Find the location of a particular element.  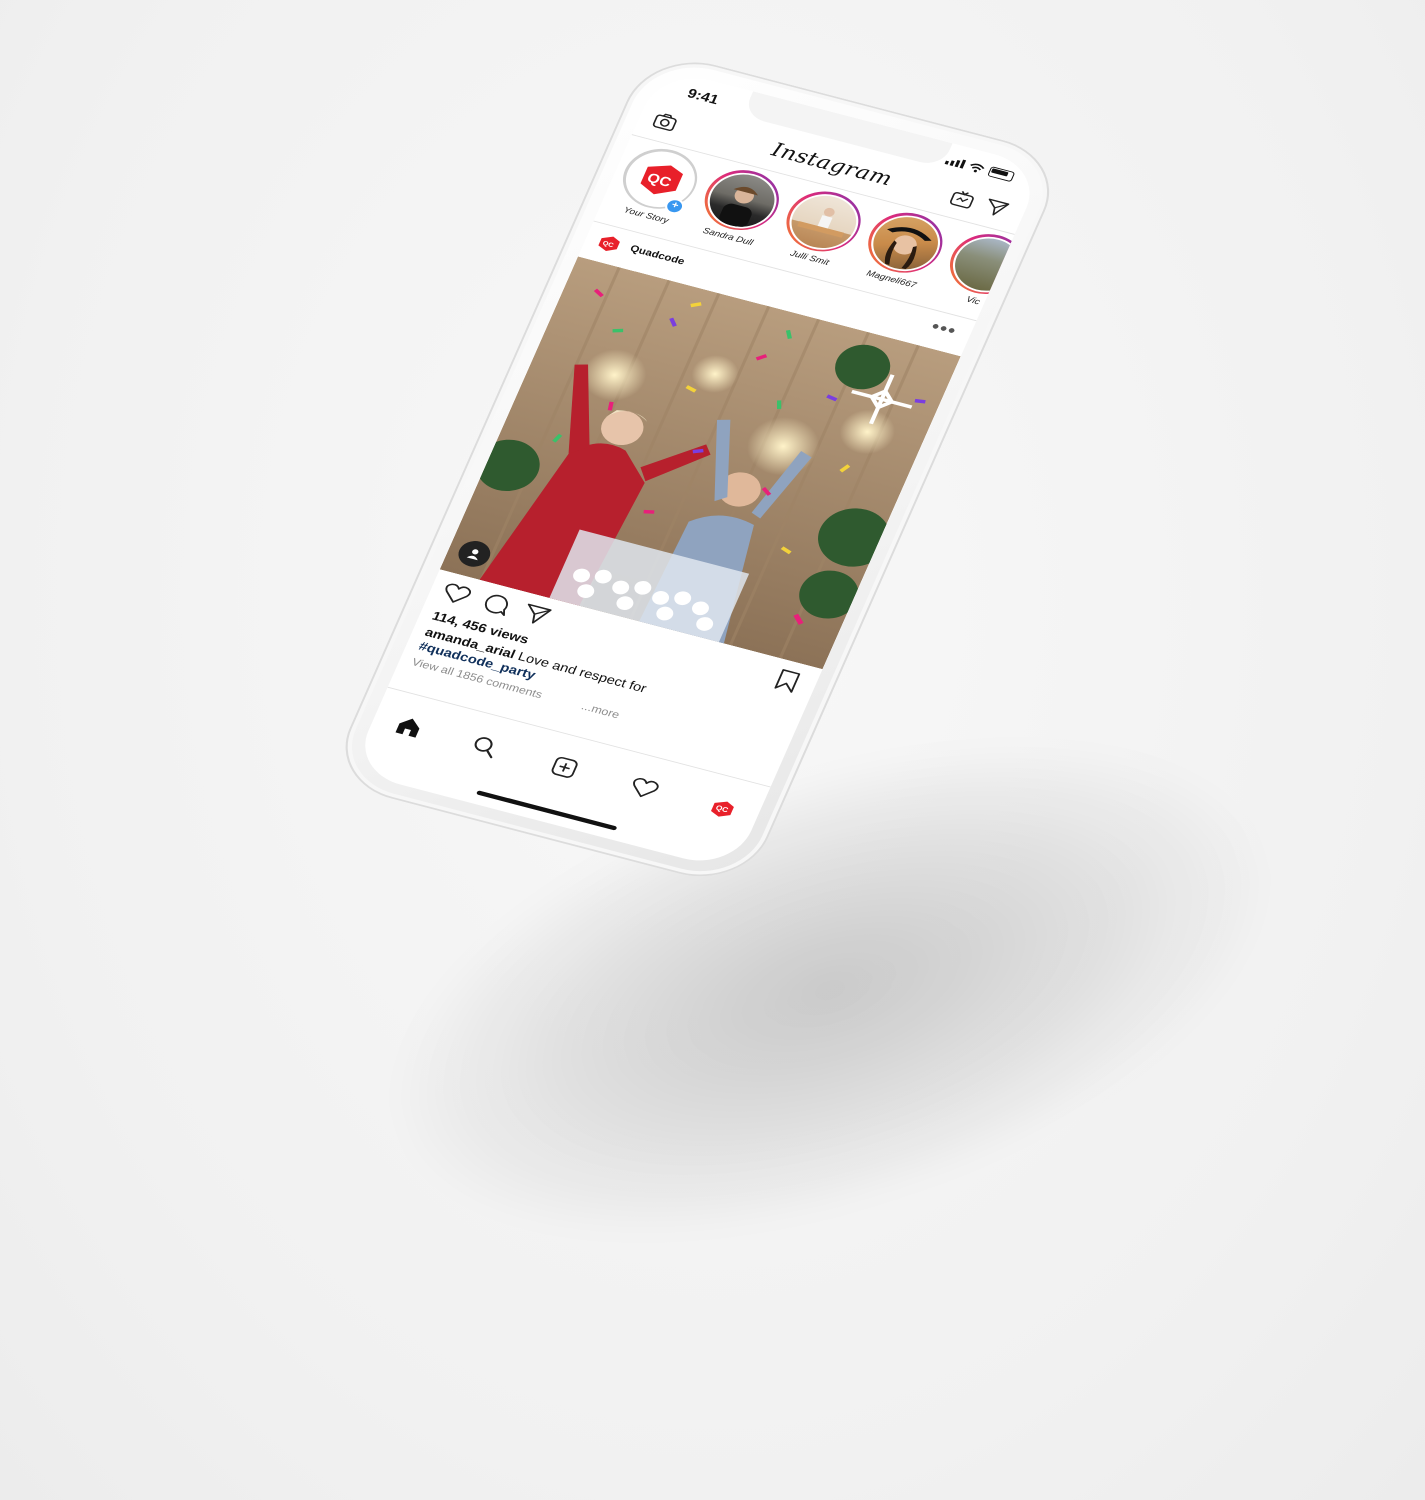

more-options-icon: ••• is located at coordinates (944, 329).